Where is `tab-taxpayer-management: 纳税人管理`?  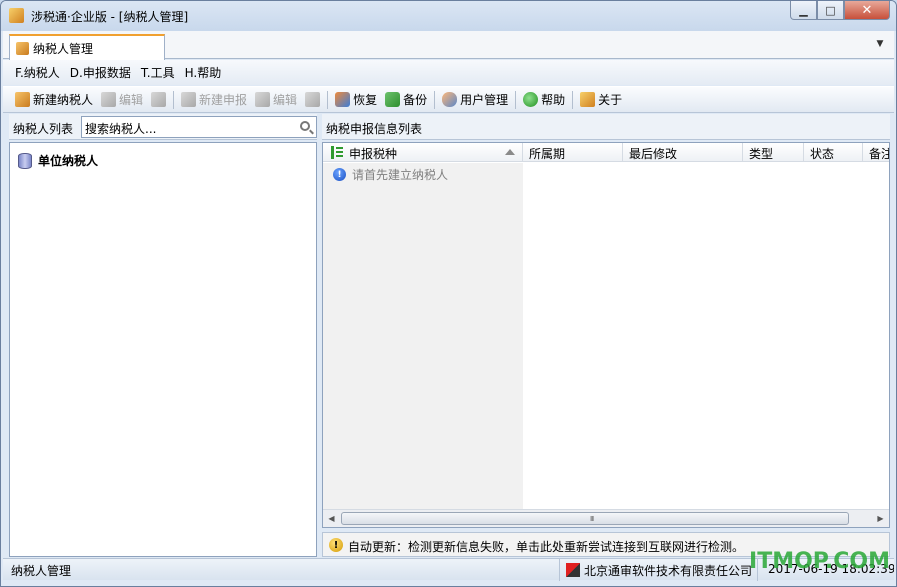
tab-taxpayer-management: 纳税人管理 is located at coordinates (87, 47).